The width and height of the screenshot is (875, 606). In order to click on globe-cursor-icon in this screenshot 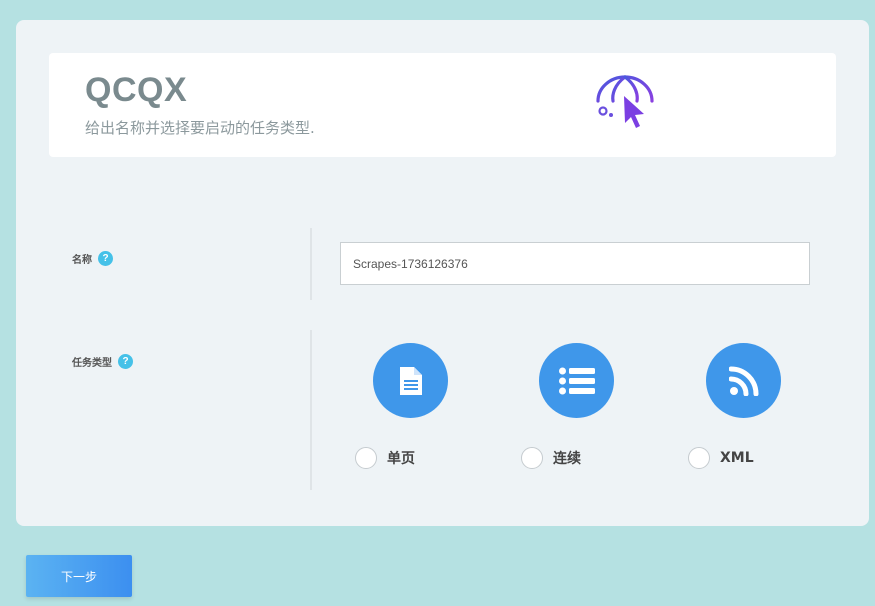, I will do `click(625, 101)`.